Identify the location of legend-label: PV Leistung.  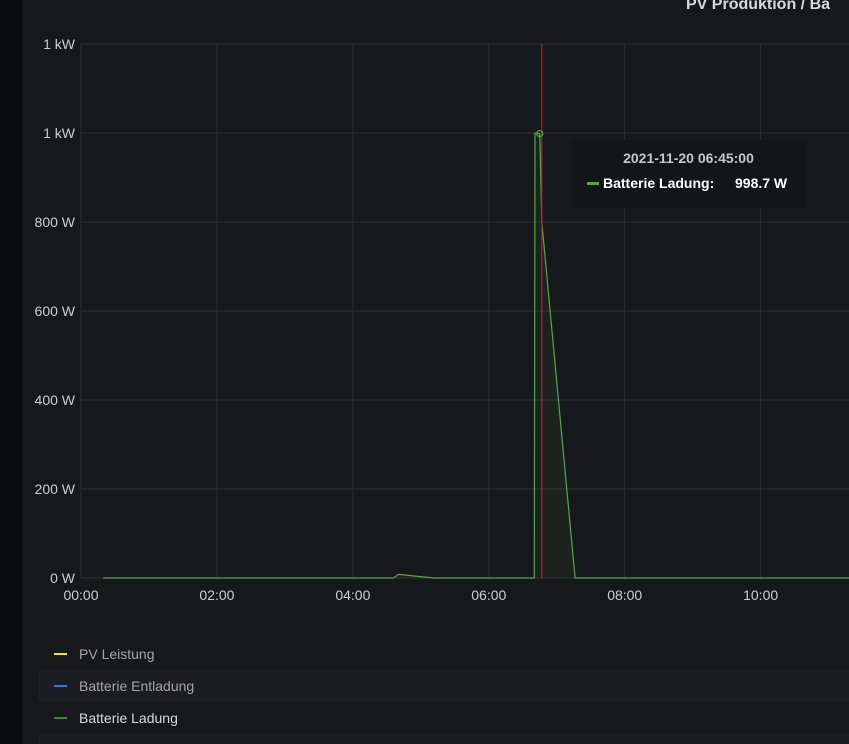
(117, 654).